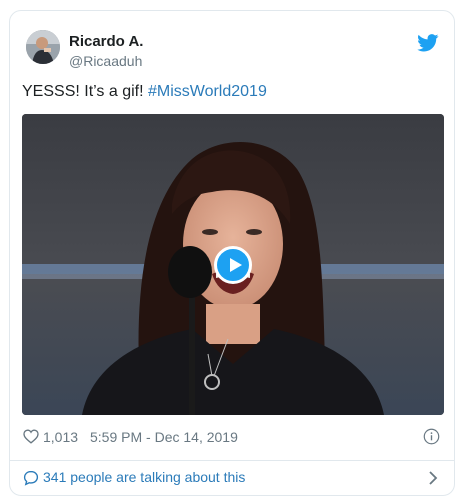 The height and width of the screenshot is (504, 465). I want to click on info-icon, so click(431, 436).